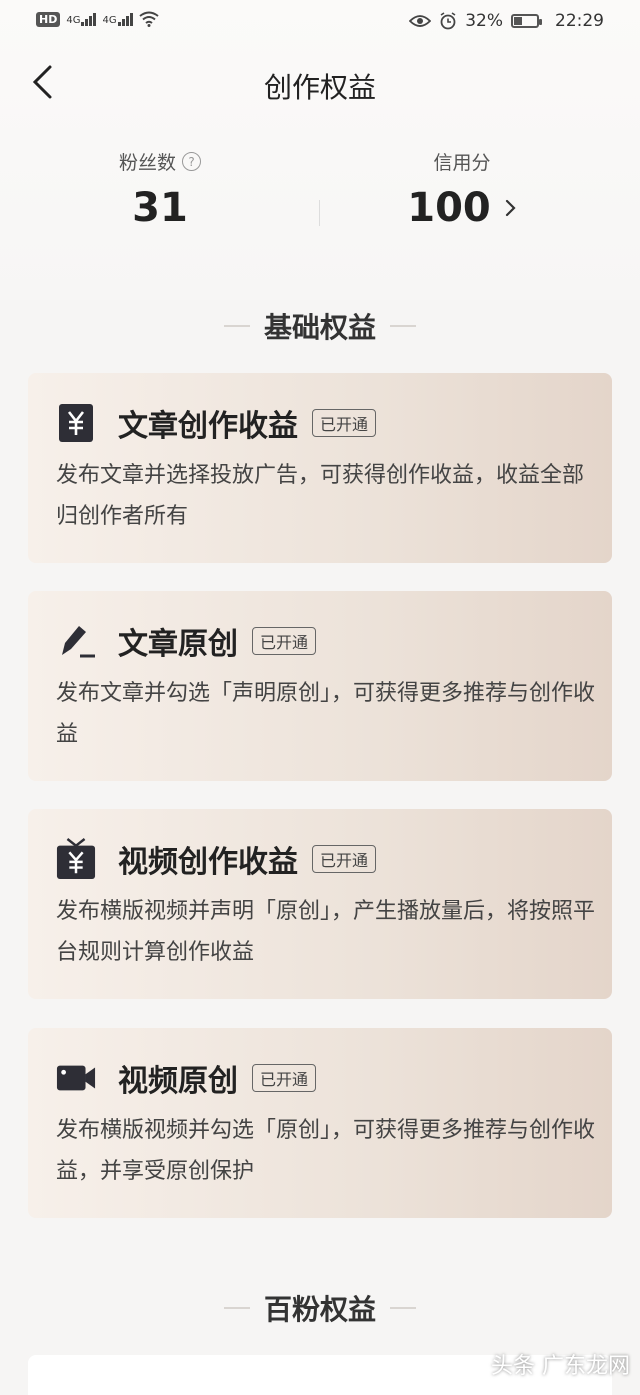 The image size is (640, 1395). I want to click on signal-icon-2: 4G, so click(117, 19).